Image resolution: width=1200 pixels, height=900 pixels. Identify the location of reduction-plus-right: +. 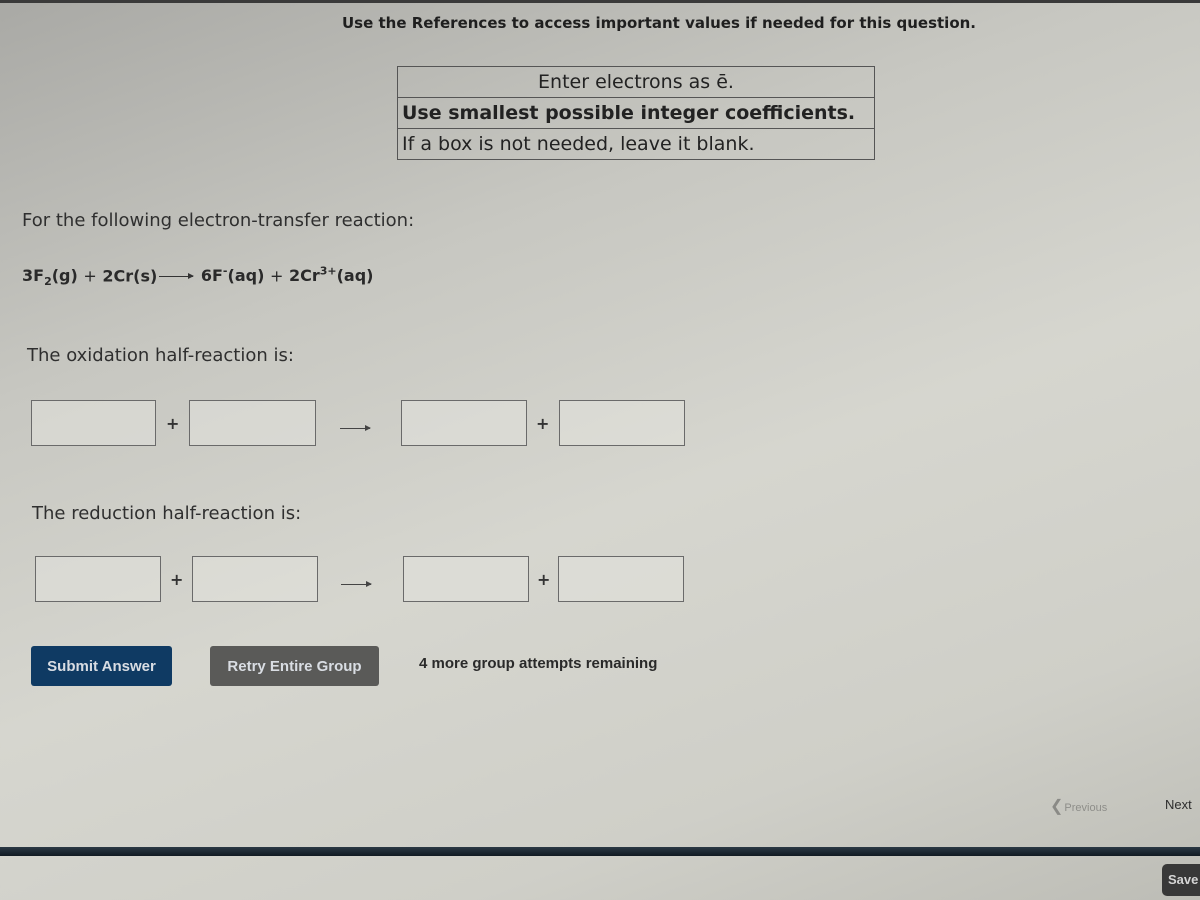
(544, 579).